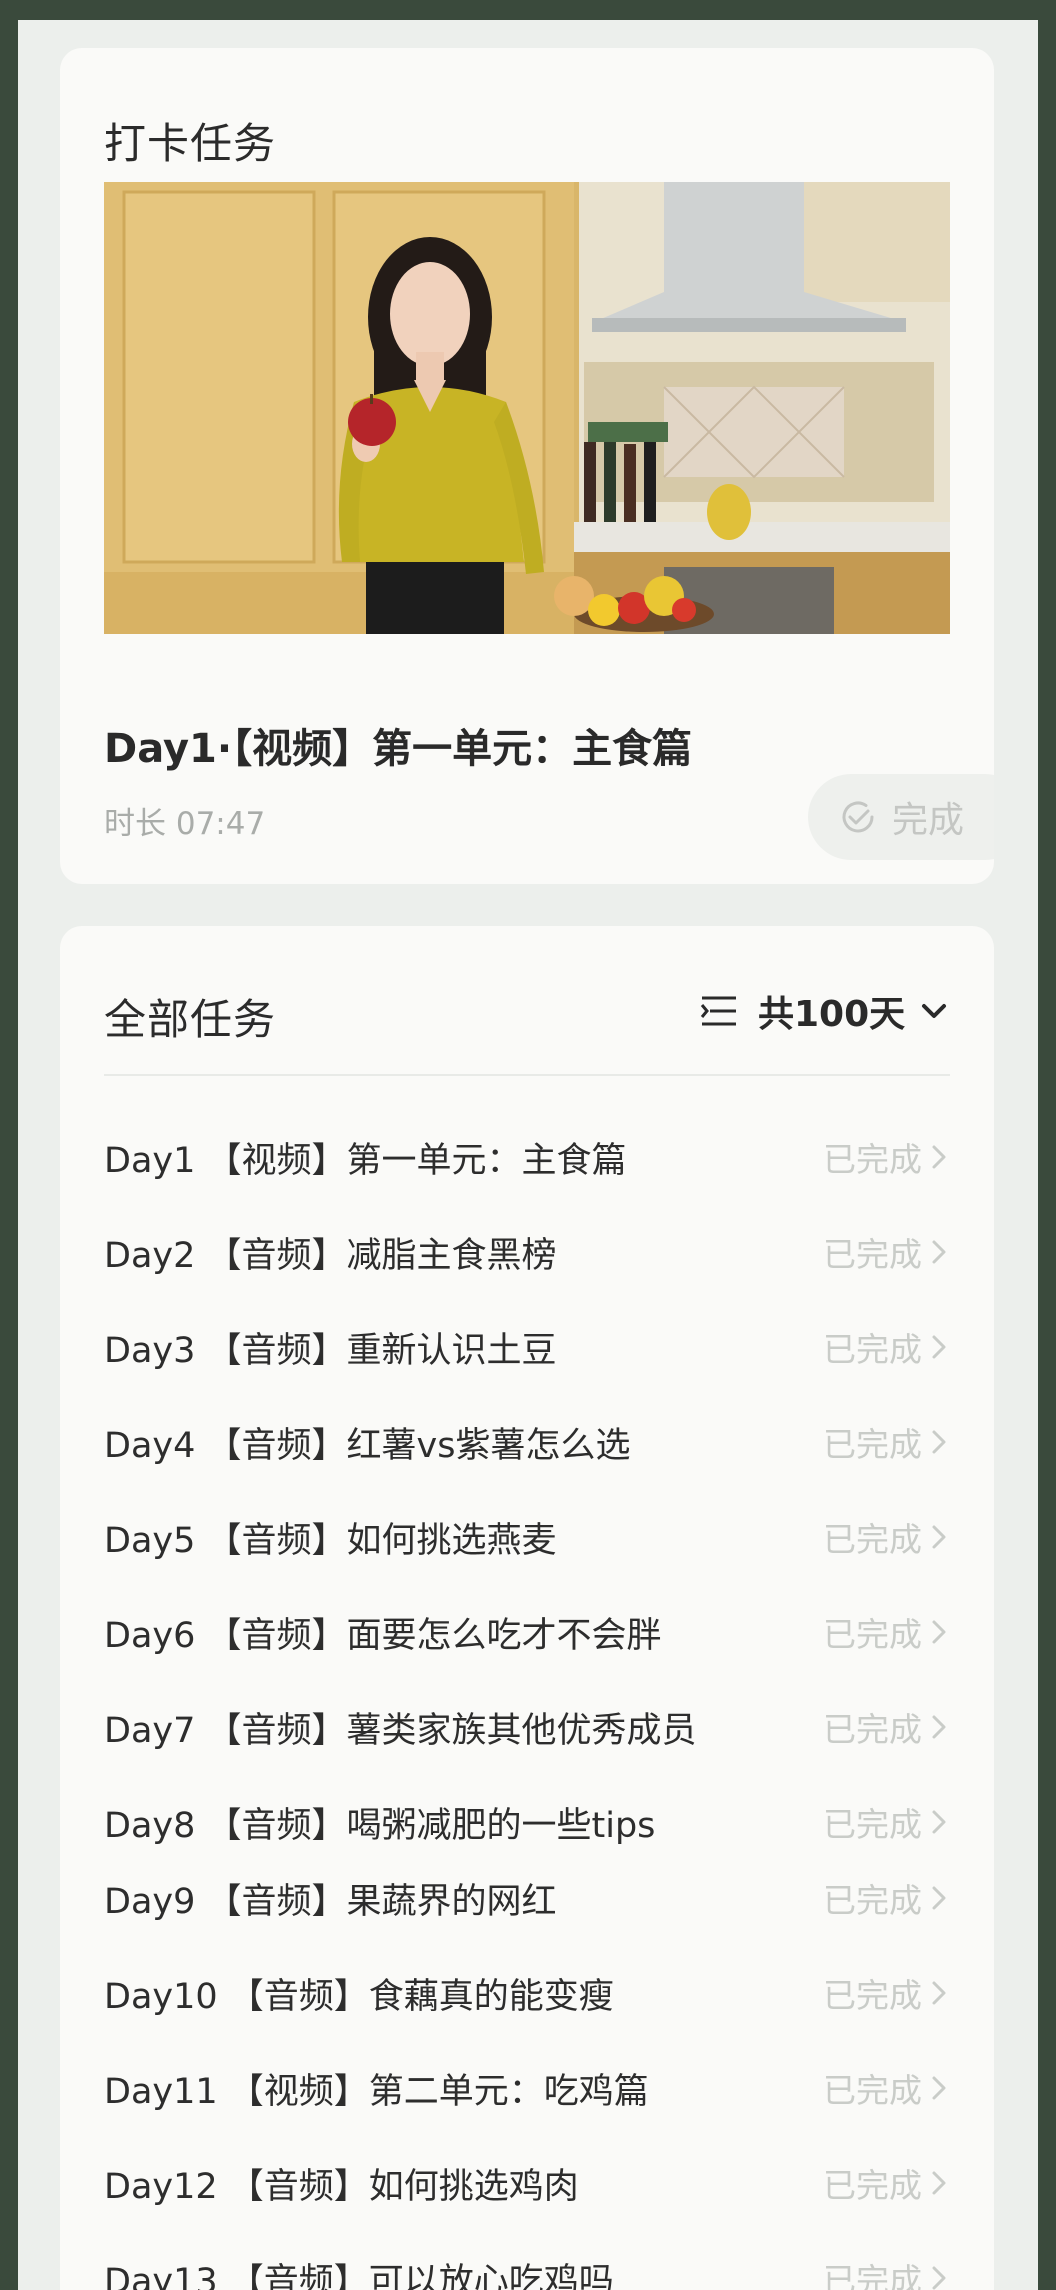 This screenshot has height=2290, width=1056. I want to click on task-row-title: Day4 【音频】红薯vs紫薯怎么选, so click(367, 1445).